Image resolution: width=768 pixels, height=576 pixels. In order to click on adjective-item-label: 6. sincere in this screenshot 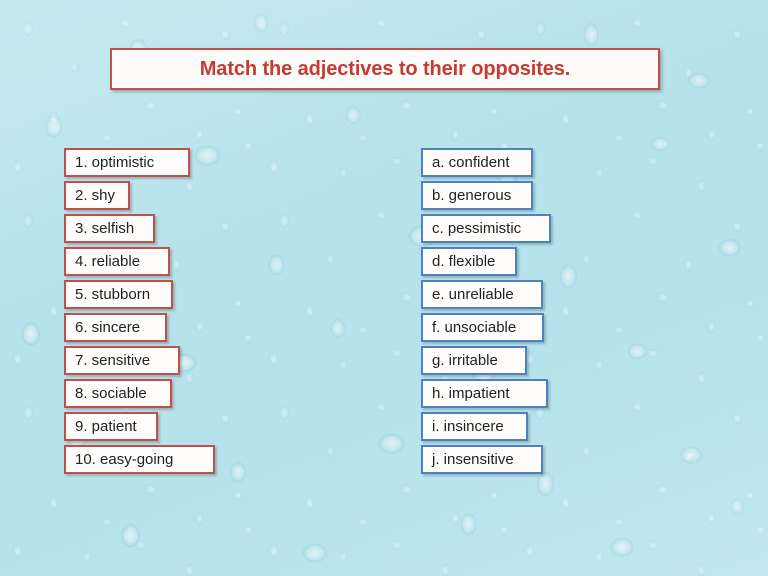, I will do `click(108, 327)`.